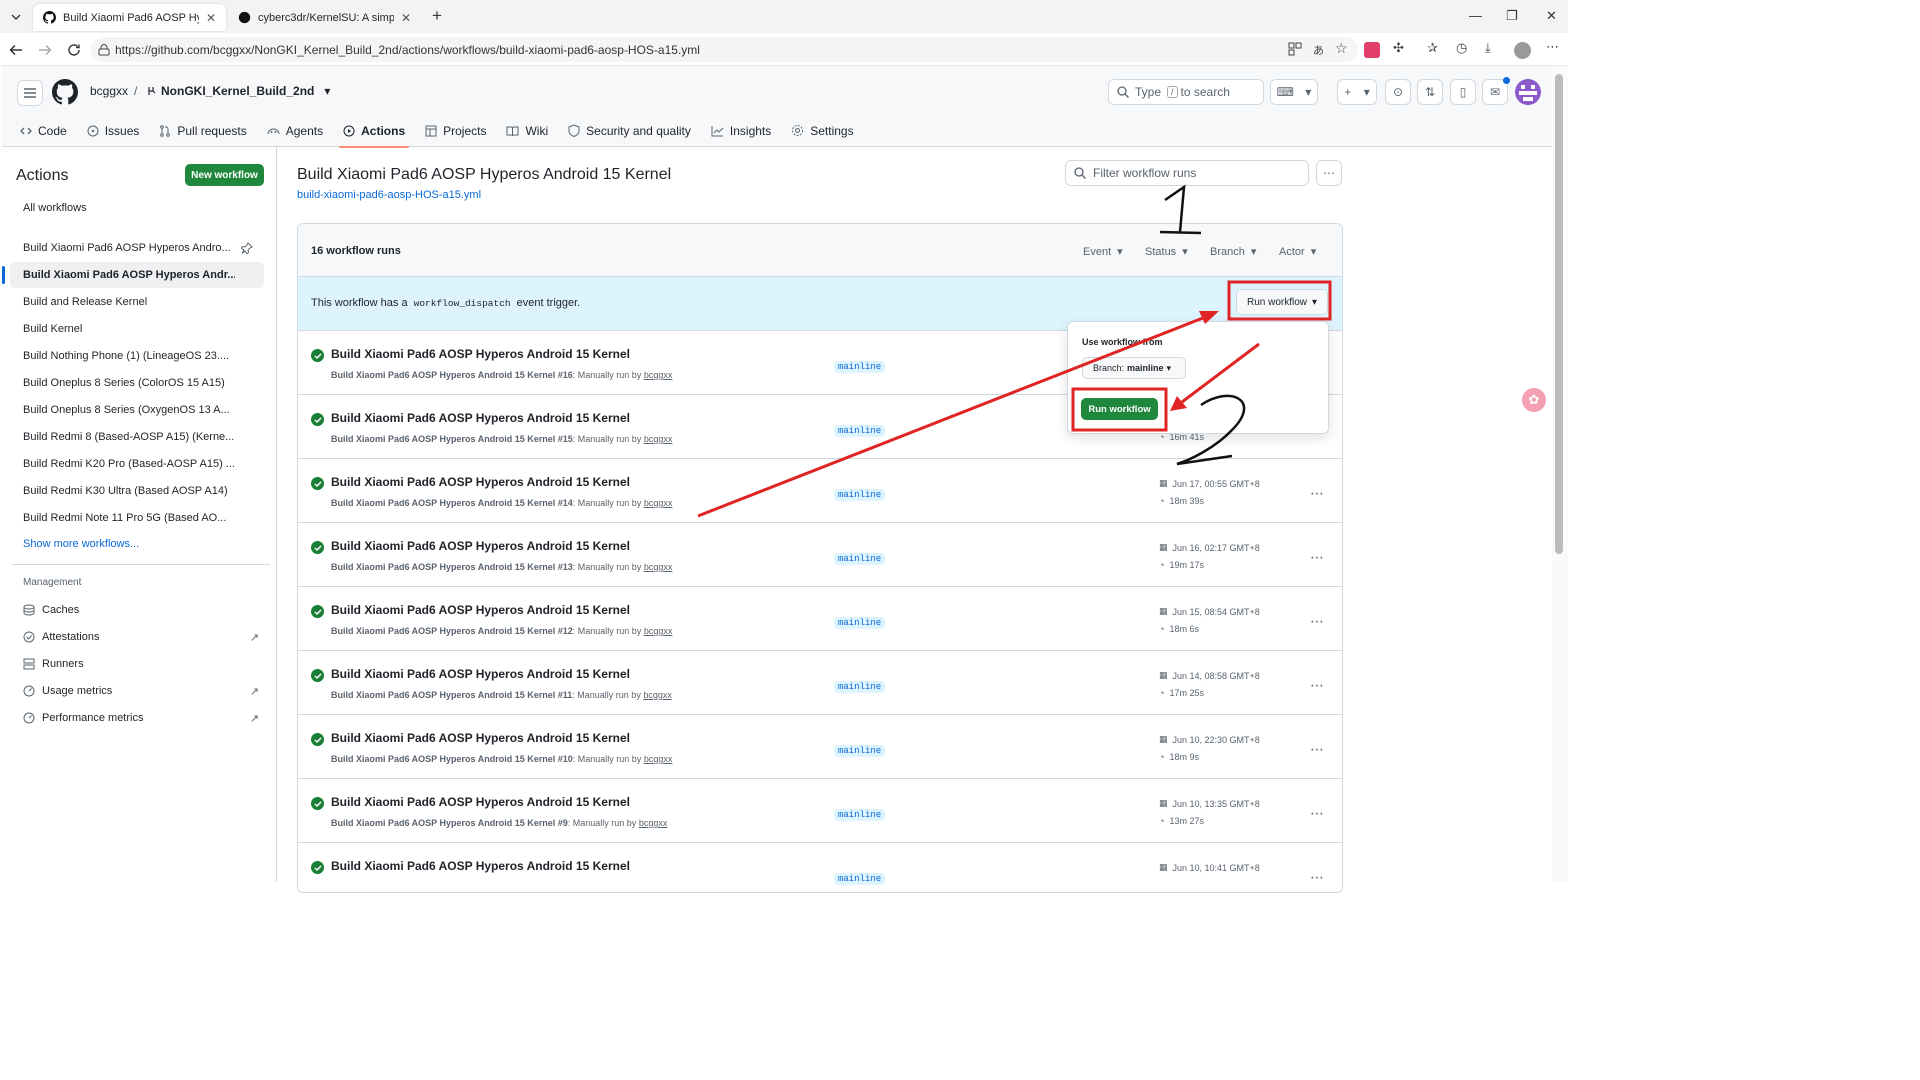 Image resolution: width=1920 pixels, height=1080 pixels. I want to click on floating-extension-icon: ✿, so click(1534, 400).